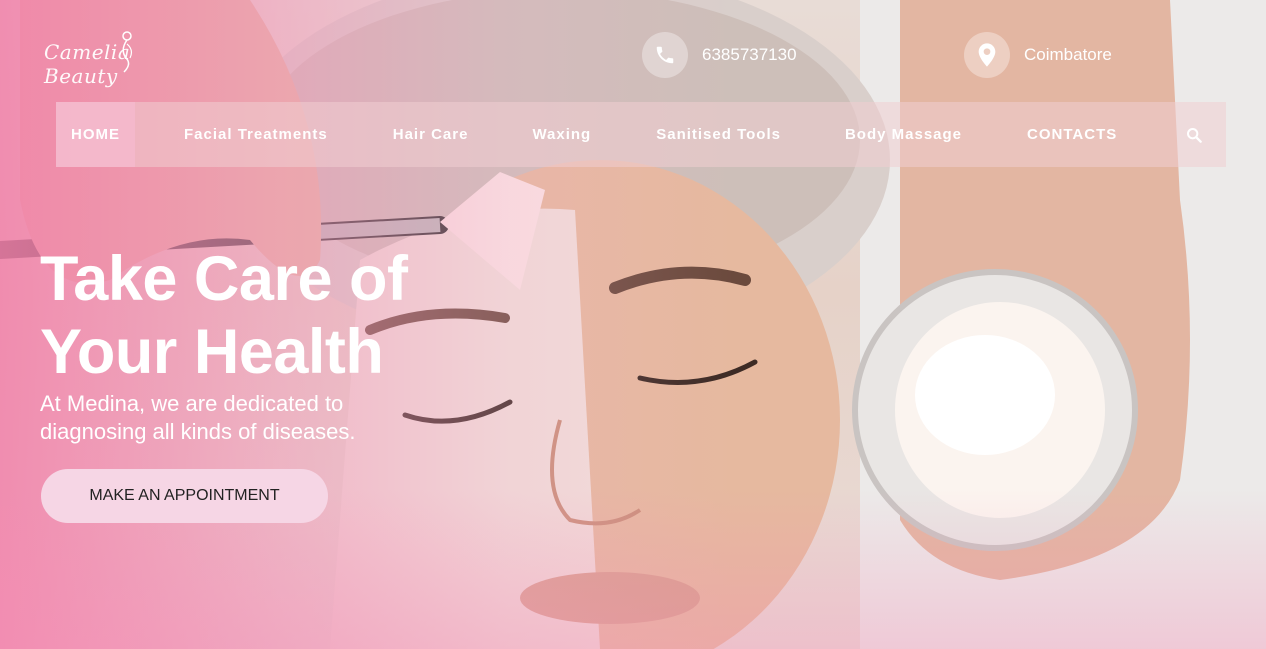 The image size is (1266, 649). I want to click on map-pin-icon, so click(987, 55).